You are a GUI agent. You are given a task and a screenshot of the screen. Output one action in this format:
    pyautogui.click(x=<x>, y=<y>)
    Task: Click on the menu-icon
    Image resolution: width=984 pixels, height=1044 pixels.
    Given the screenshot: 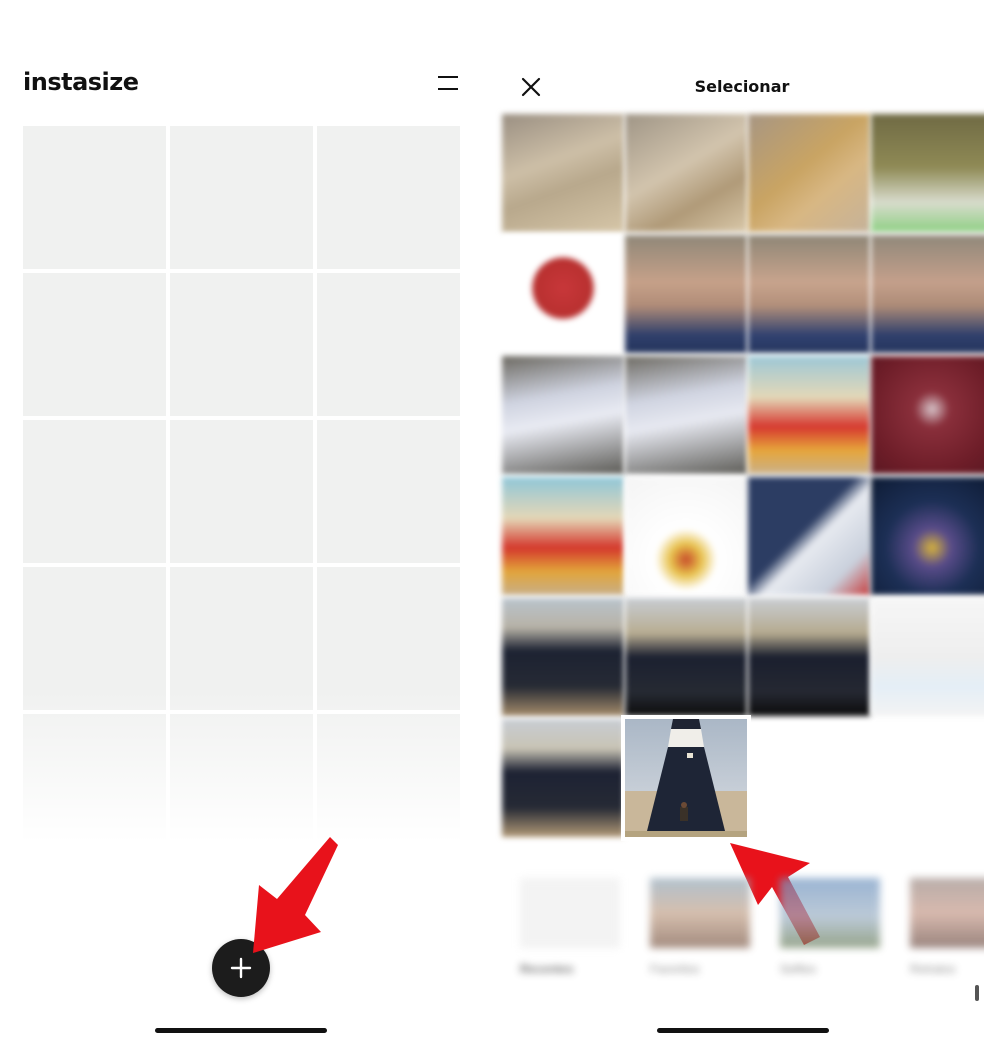 What is the action you would take?
    pyautogui.click(x=448, y=84)
    